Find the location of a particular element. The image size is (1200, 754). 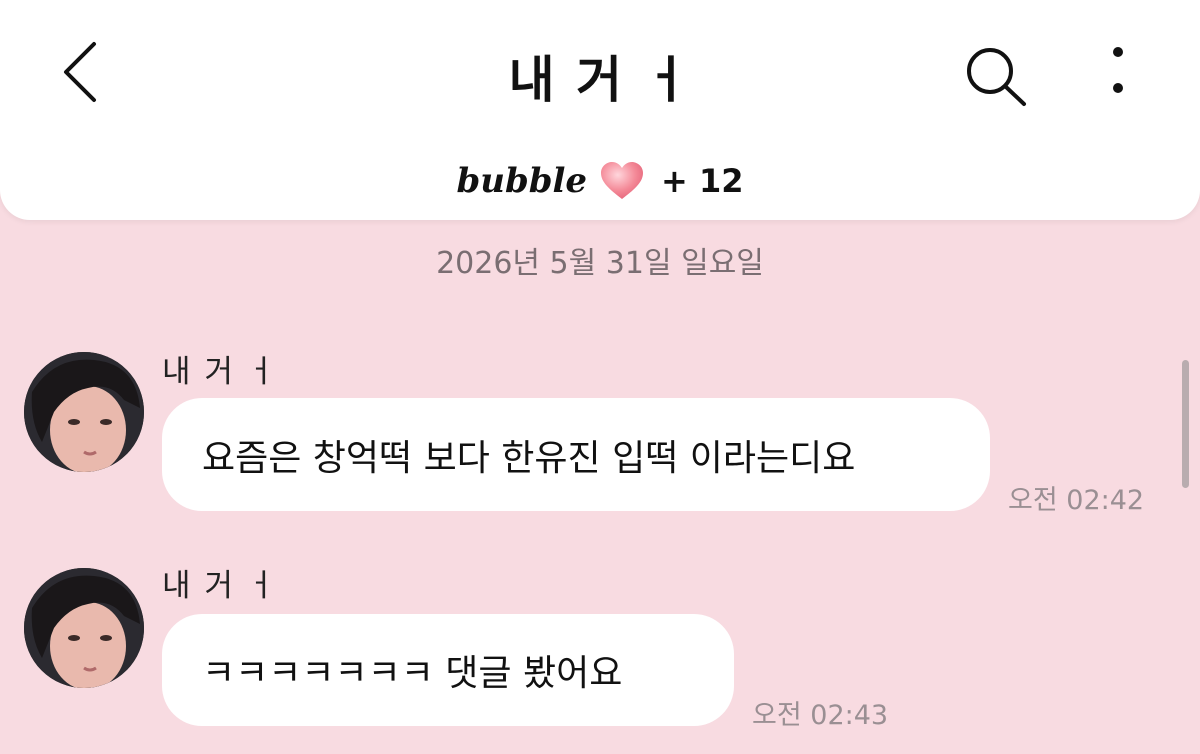

more-vertical-icon is located at coordinates (1118, 70).